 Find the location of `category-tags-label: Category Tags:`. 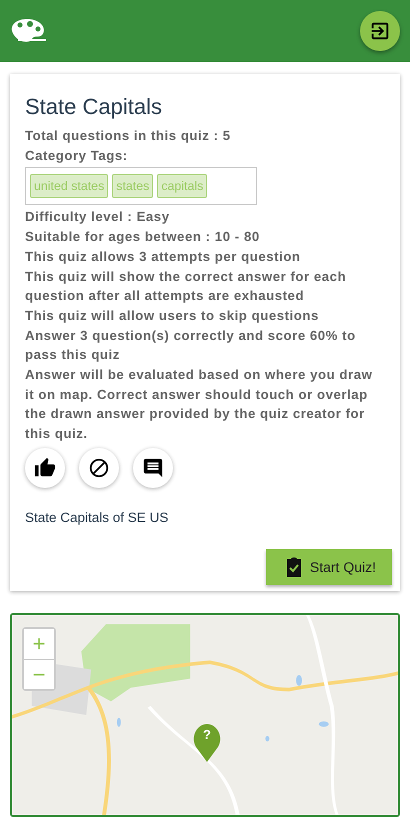

category-tags-label: Category Tags: is located at coordinates (77, 155).